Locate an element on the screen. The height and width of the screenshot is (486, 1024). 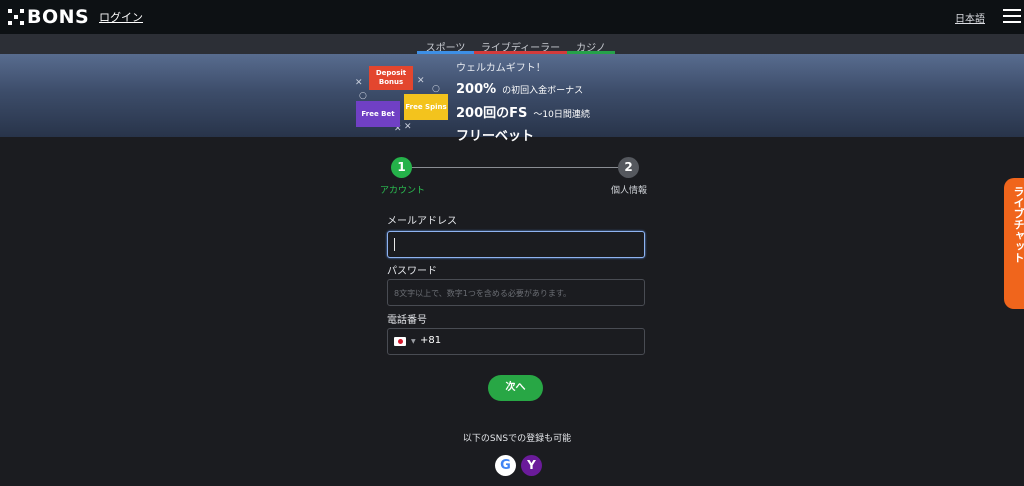
step-2-label: 個人情報 is located at coordinates (629, 191).